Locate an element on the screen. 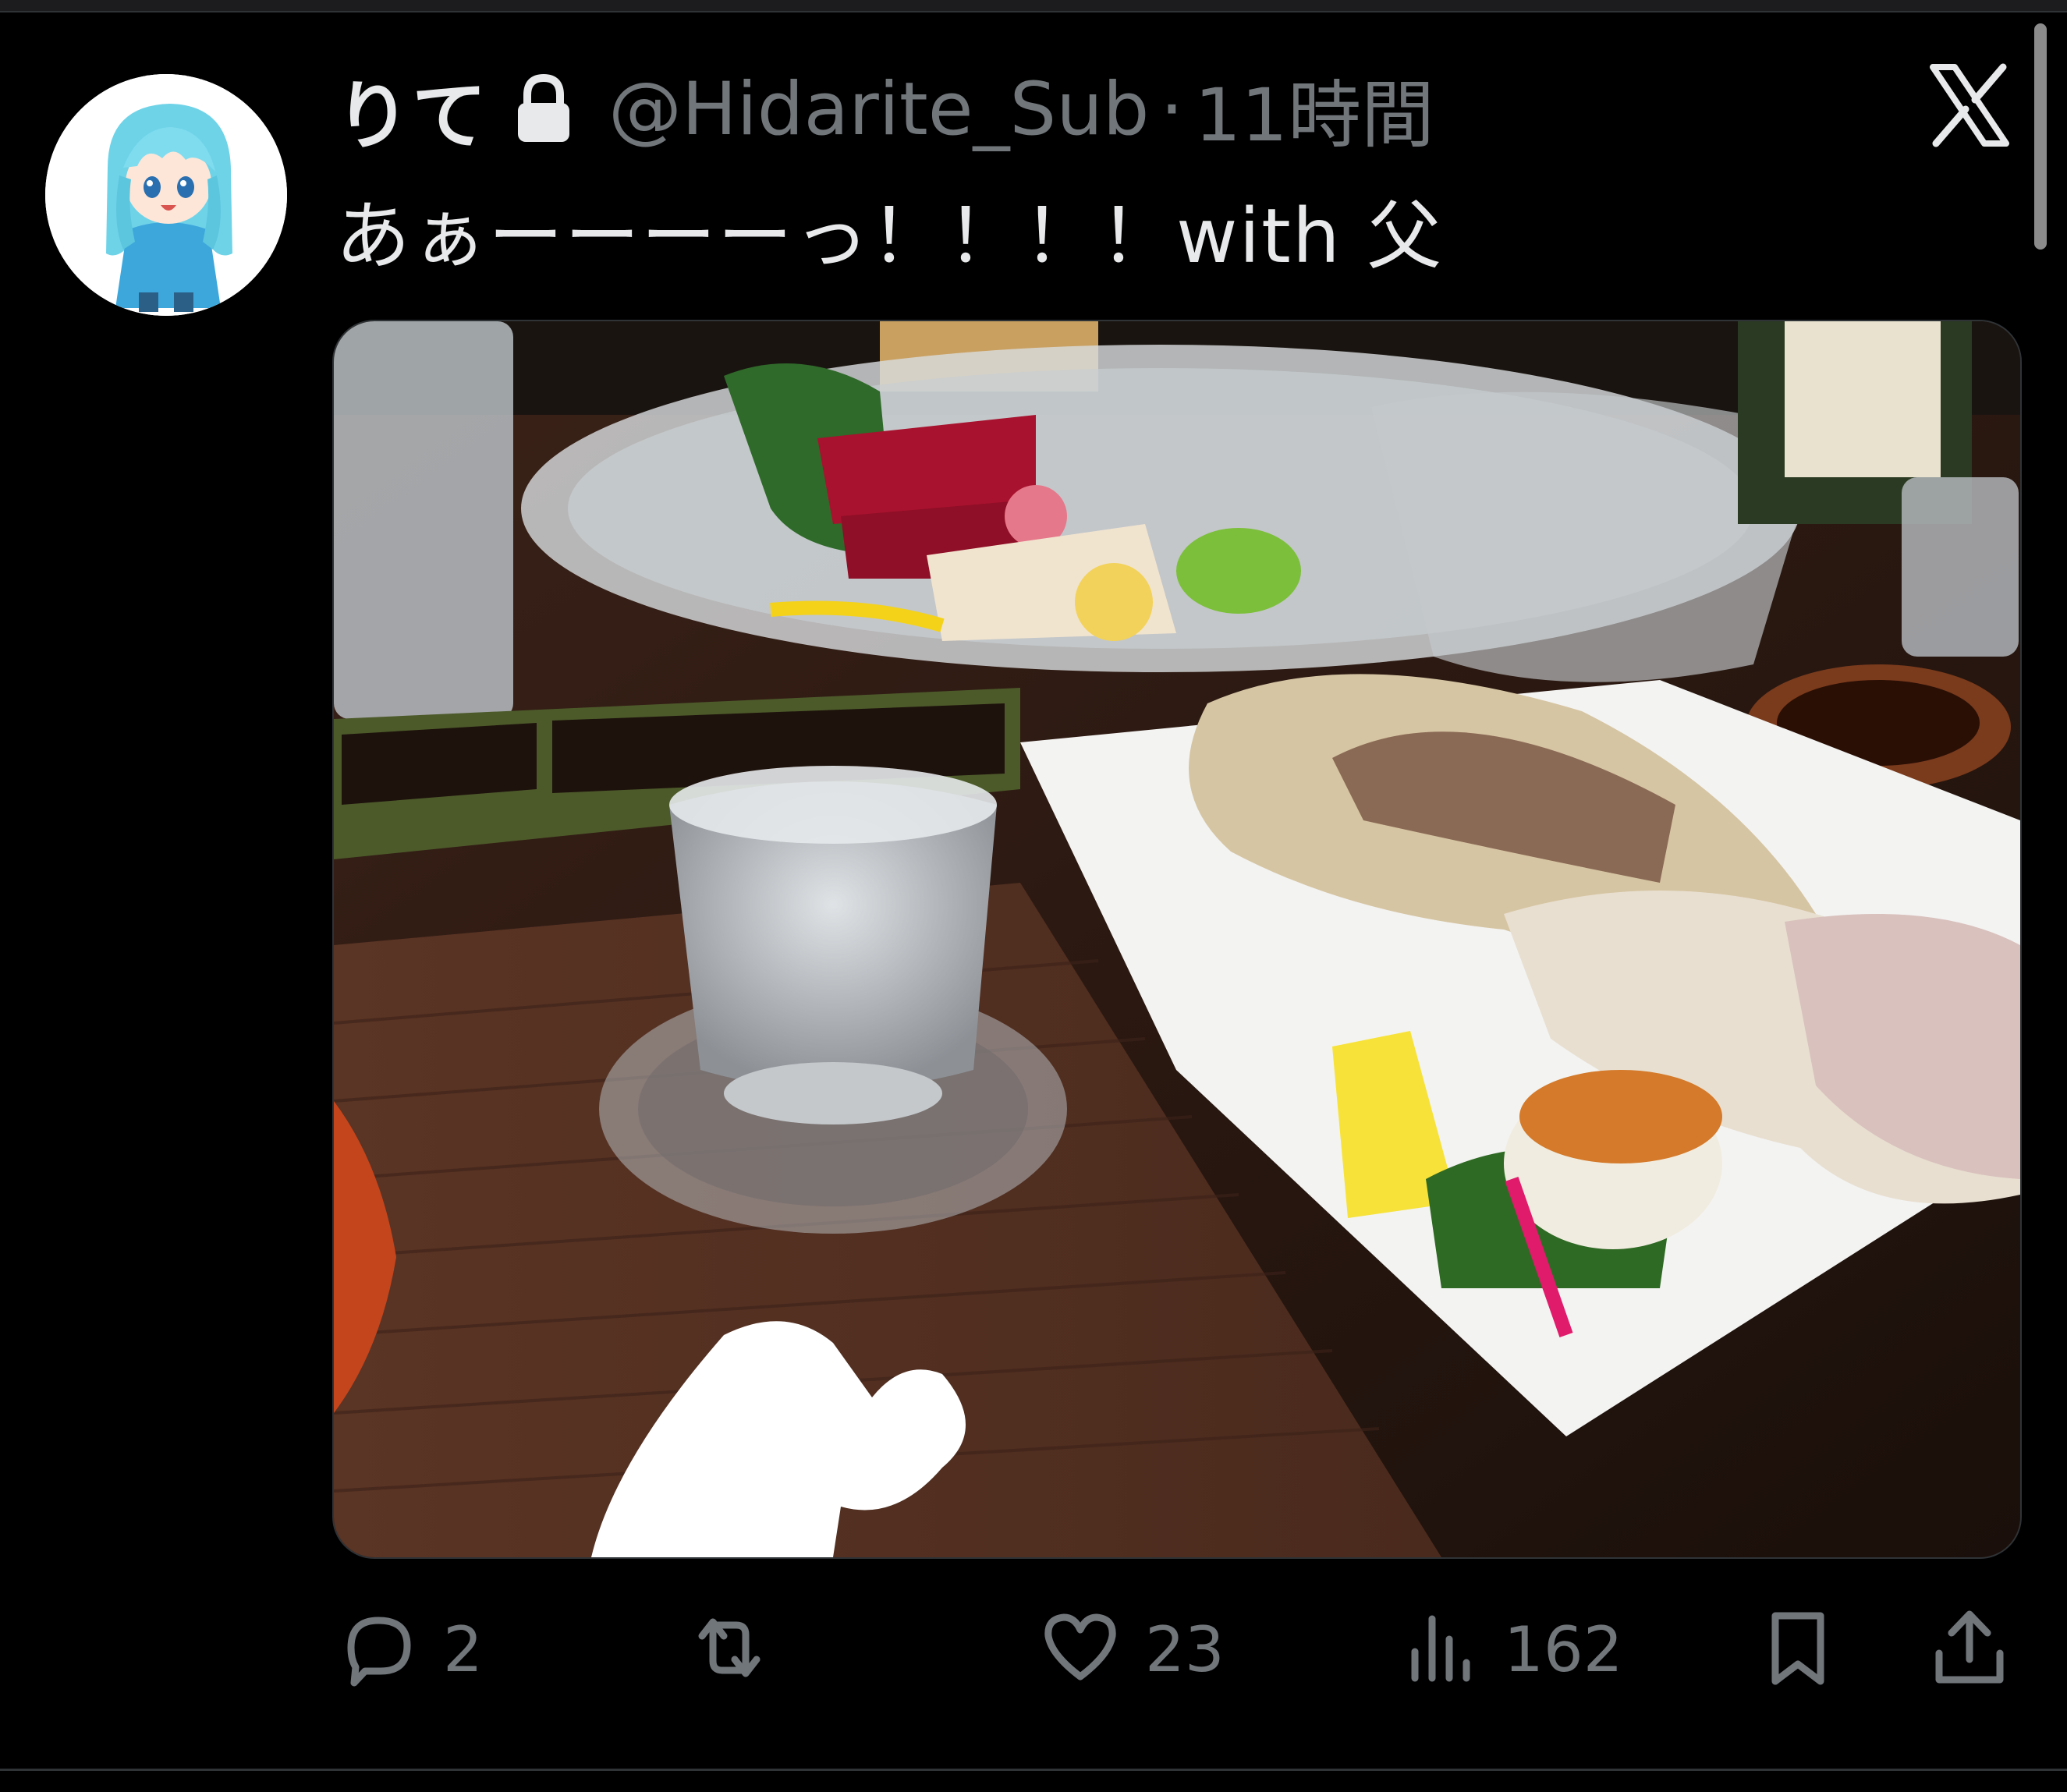 This screenshot has width=2067, height=1792. share-icon is located at coordinates (1969, 1649).